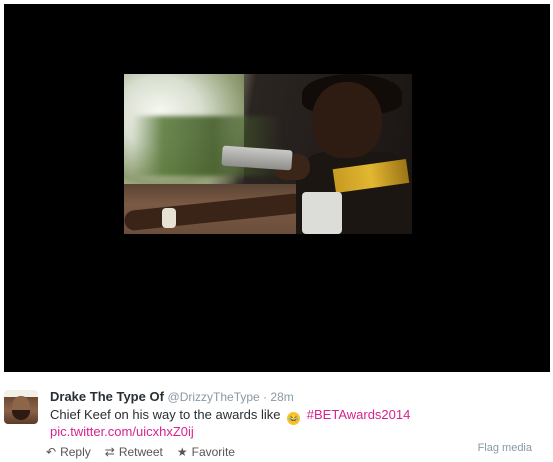  Describe the element at coordinates (75, 452) in the screenshot. I see `reply-label: Reply` at that location.